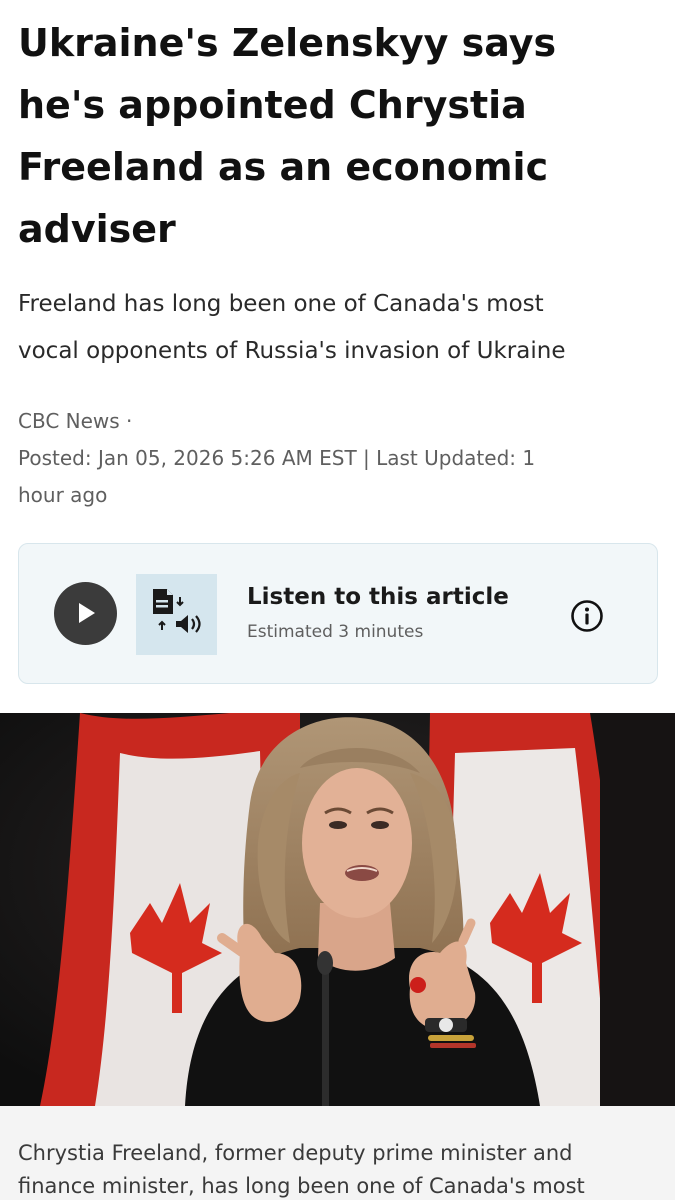  What do you see at coordinates (63, 495) in the screenshot?
I see `byline-dates-cont: hour ago` at bounding box center [63, 495].